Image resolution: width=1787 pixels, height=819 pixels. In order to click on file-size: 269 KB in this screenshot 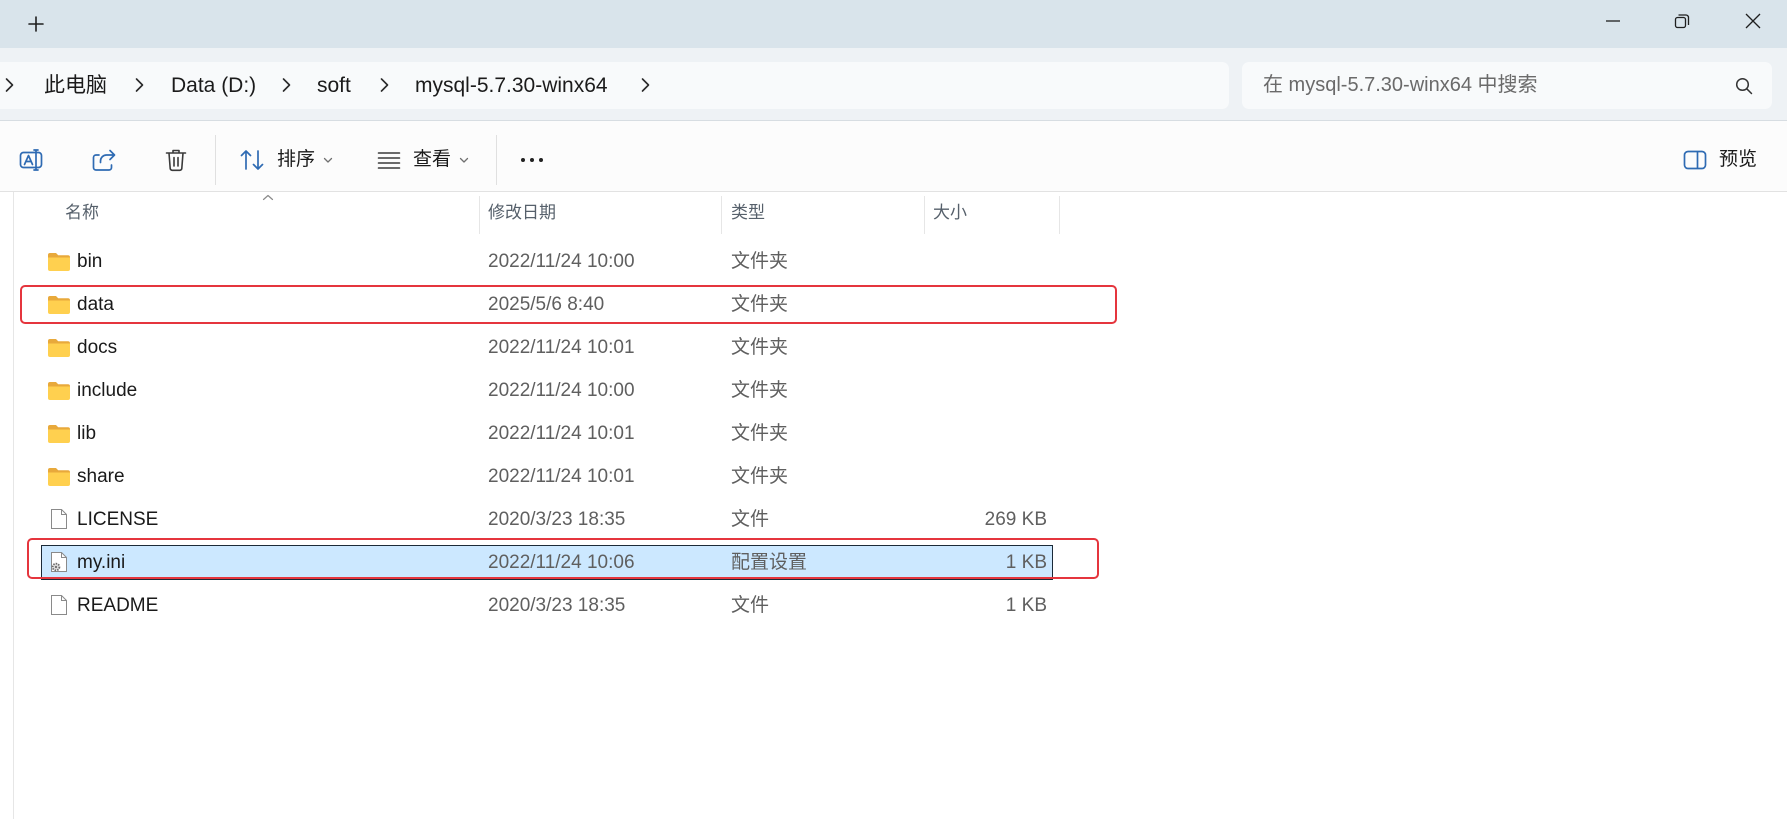, I will do `click(1015, 519)`.